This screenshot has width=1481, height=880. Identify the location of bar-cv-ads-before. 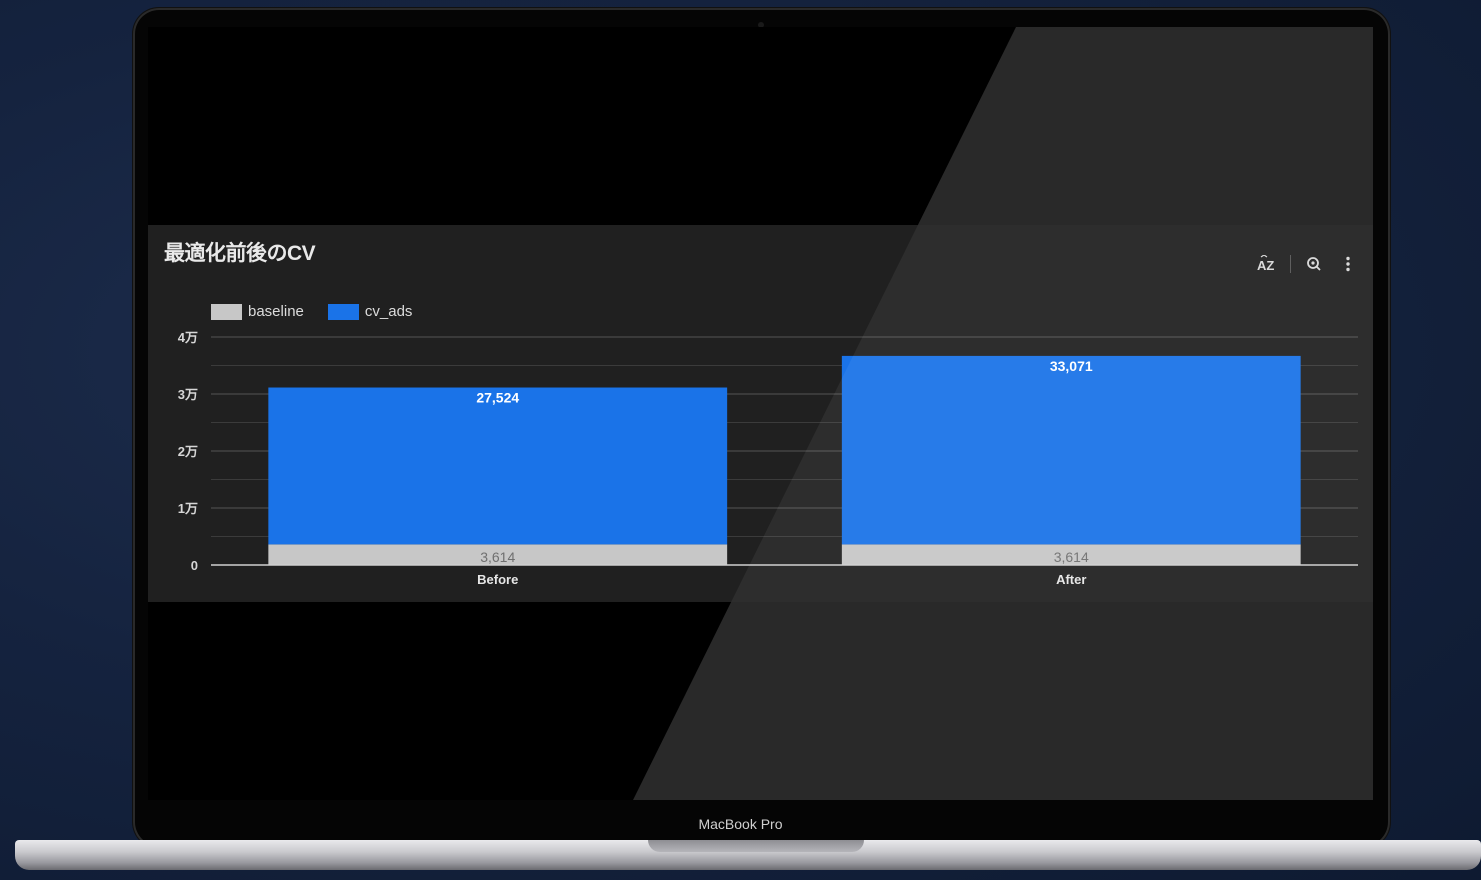
(498, 466).